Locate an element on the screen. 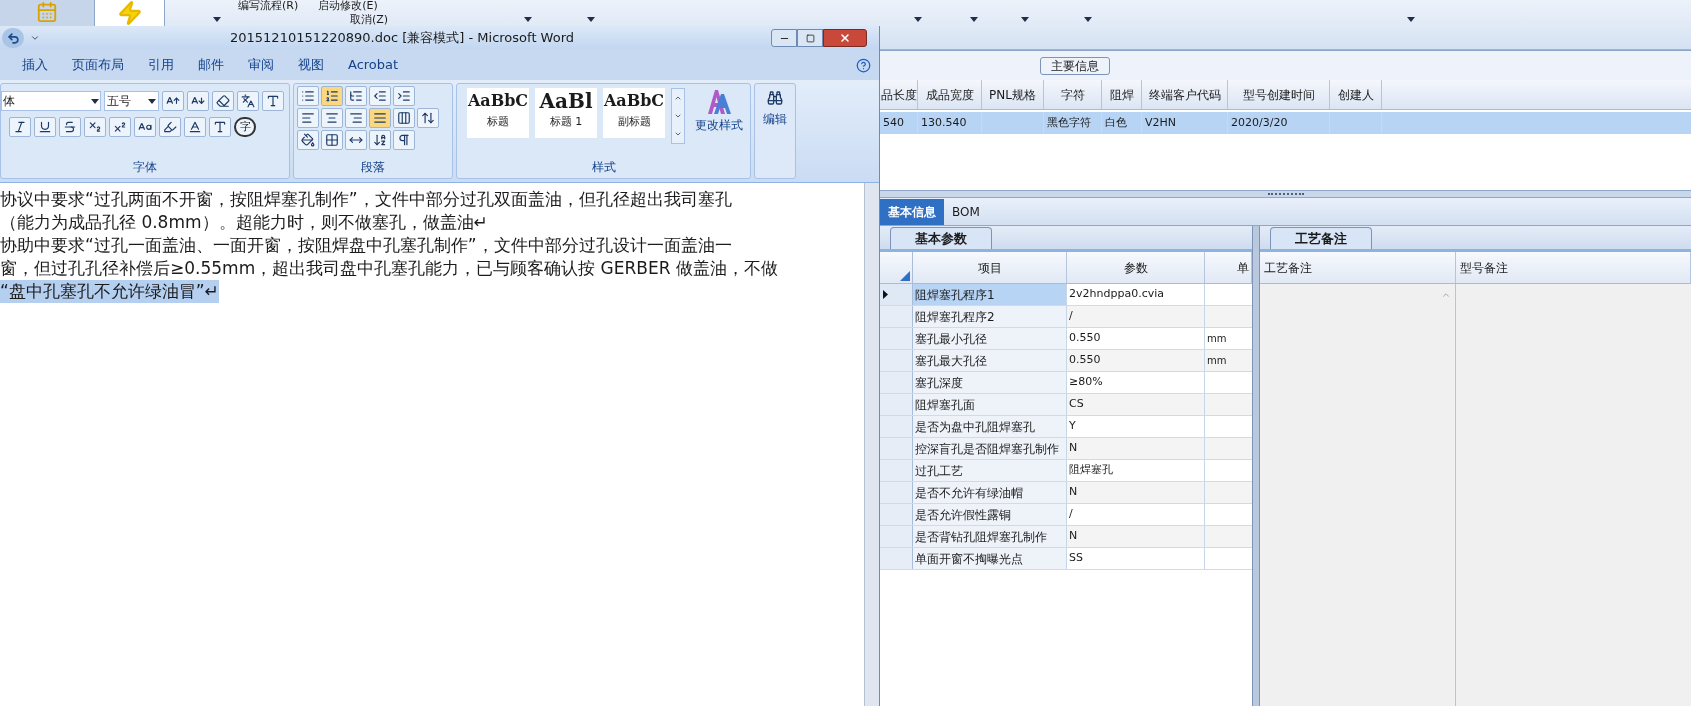  style-gallery-item: AaBbC 副标题 is located at coordinates (634, 113).